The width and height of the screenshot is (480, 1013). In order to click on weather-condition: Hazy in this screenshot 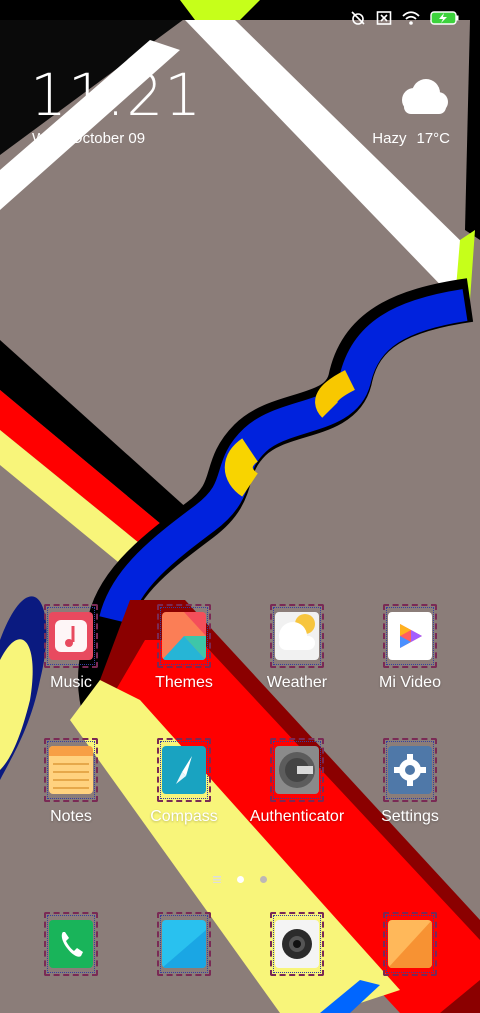, I will do `click(389, 138)`.